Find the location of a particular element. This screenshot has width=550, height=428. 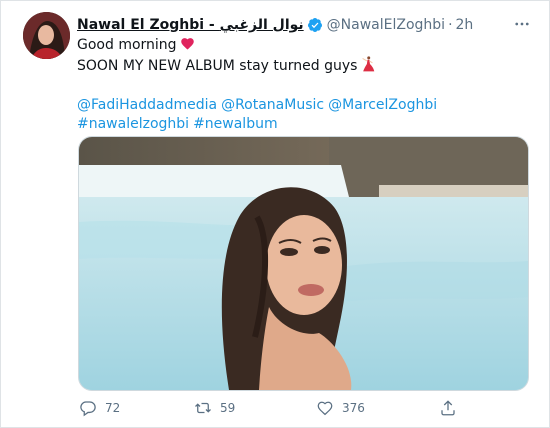

user-handle: @NawalElZoghbi is located at coordinates (386, 25).